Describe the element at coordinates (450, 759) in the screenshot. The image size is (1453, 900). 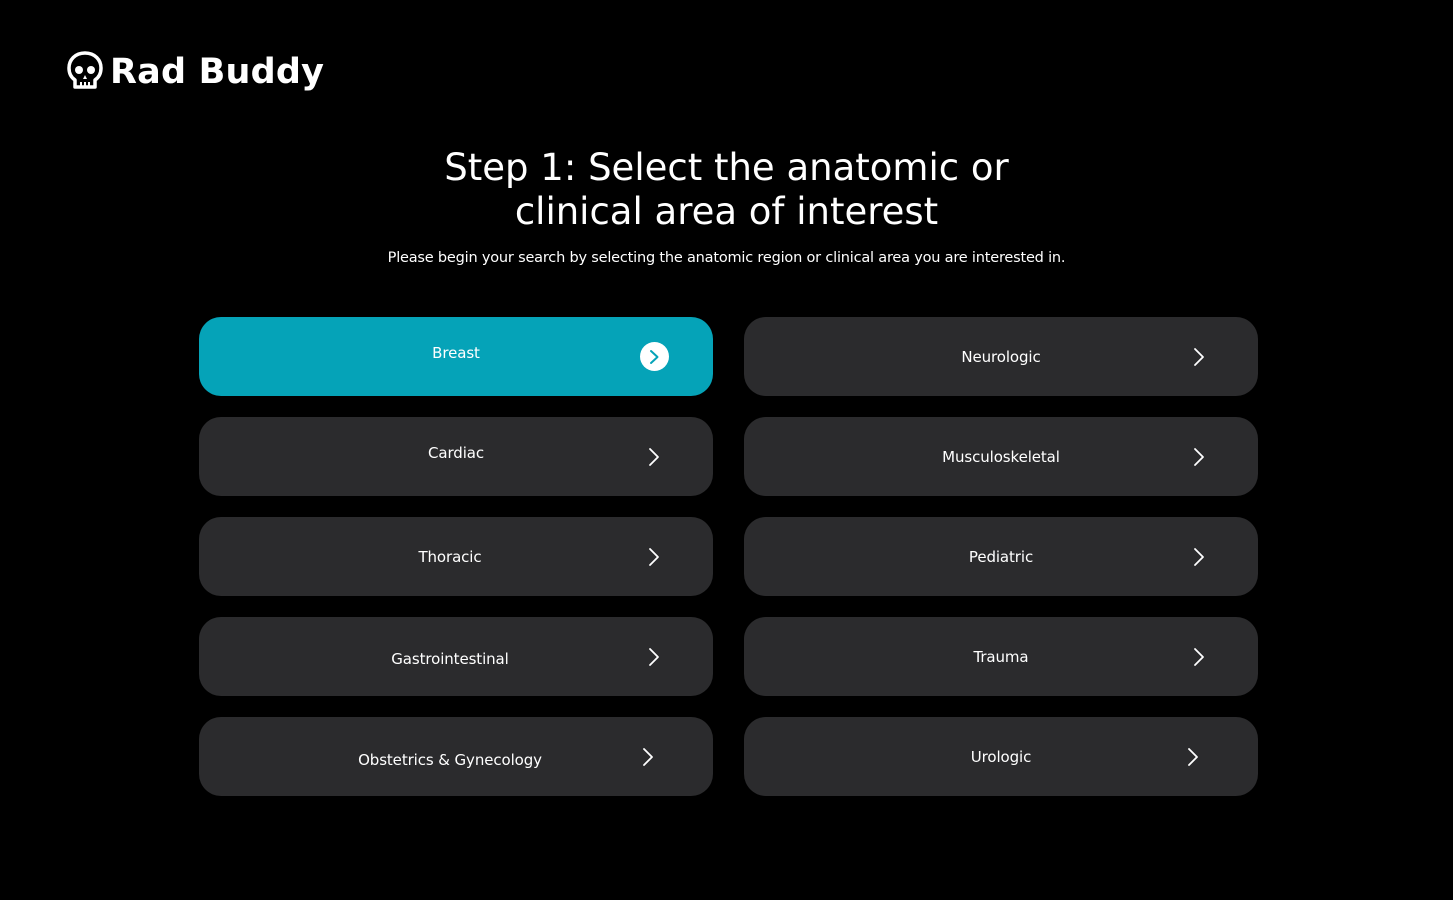
I see `area-card-label: Obstetrics & Gynecology` at that location.